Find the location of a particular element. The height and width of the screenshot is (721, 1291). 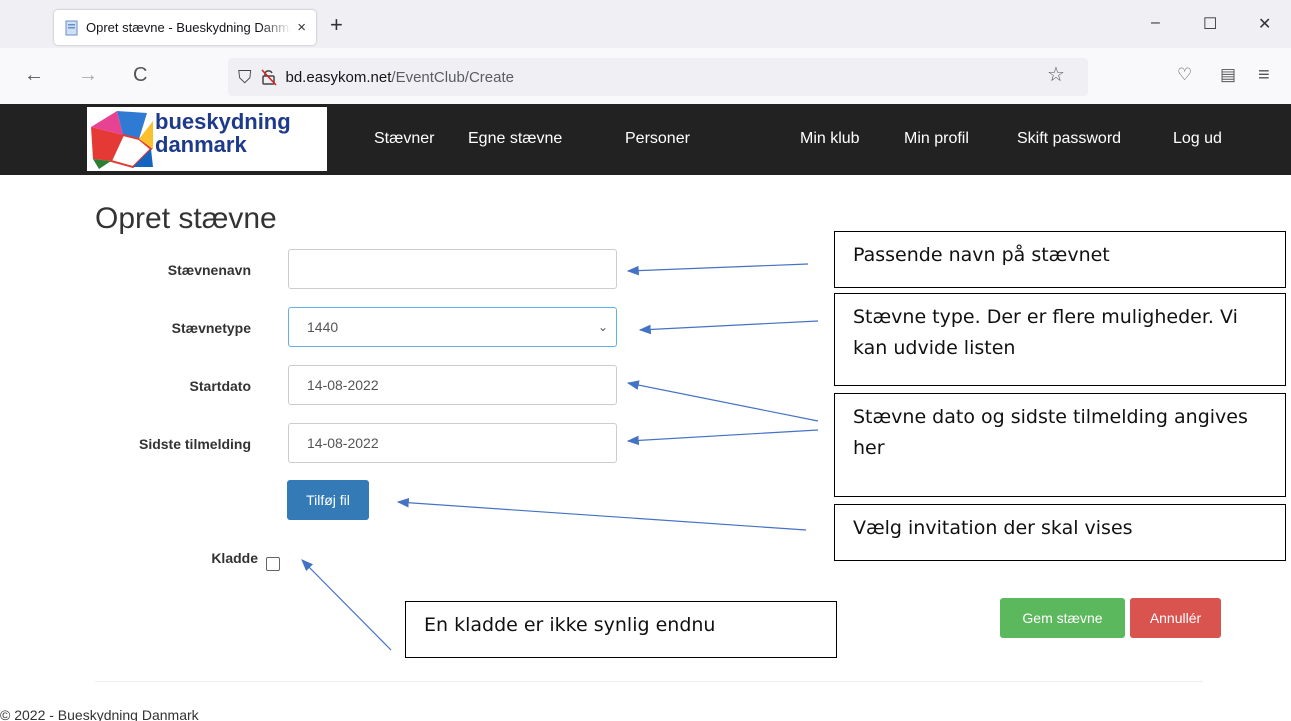

nav-min-profil: Min profil is located at coordinates (936, 139).